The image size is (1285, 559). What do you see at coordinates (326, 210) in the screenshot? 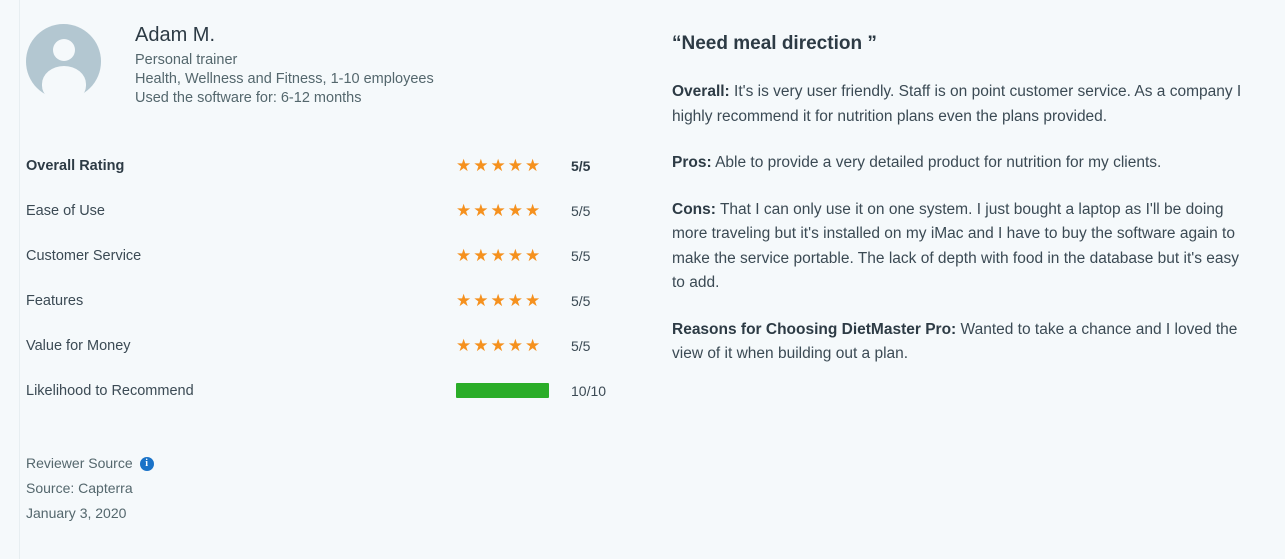
I see `rating-row: Ease of Use ★★★★★ 5/5` at bounding box center [326, 210].